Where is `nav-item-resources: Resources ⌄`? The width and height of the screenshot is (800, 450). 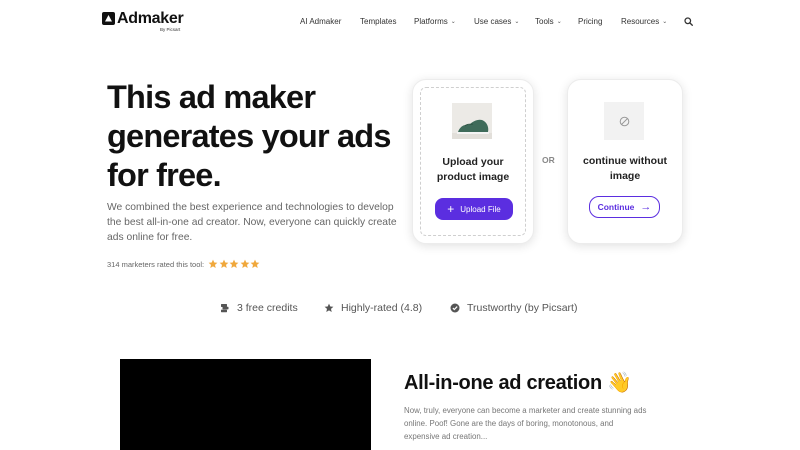
nav-item-resources: Resources ⌄ is located at coordinates (644, 21).